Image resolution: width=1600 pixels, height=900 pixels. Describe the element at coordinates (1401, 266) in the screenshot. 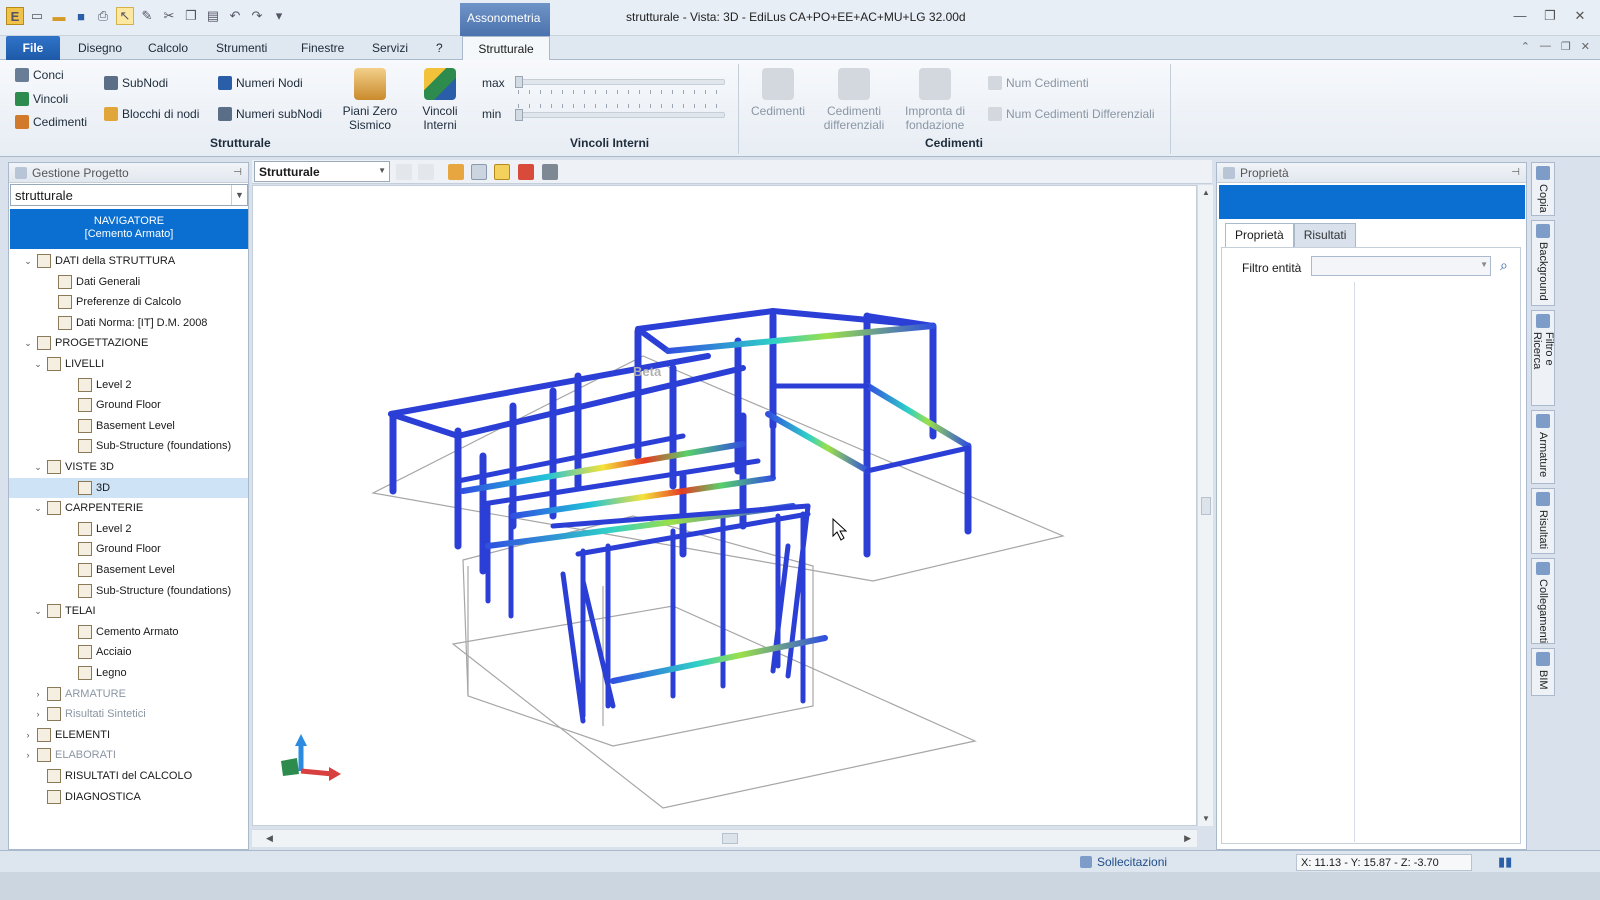

I see `filter-entity-select: ▼` at that location.